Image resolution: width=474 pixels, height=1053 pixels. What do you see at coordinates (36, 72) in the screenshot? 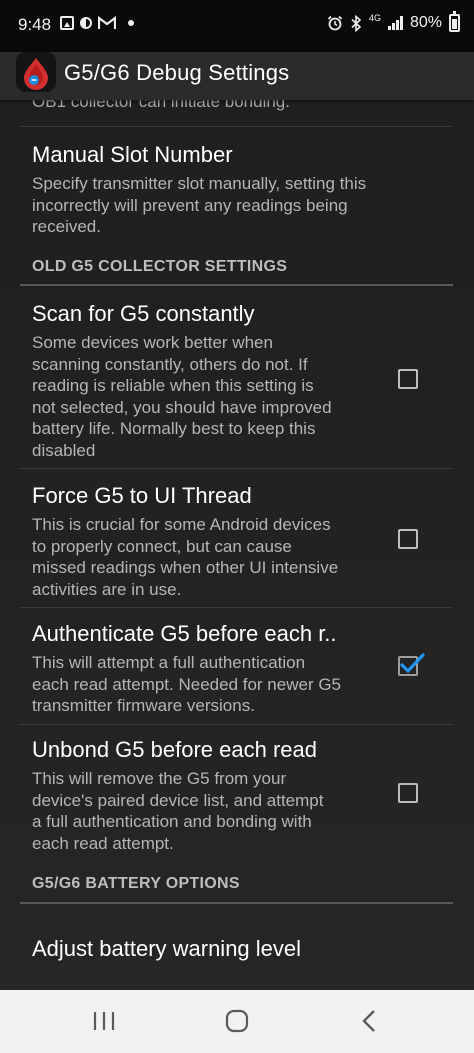
I see `xdrip-blood-drop-icon` at bounding box center [36, 72].